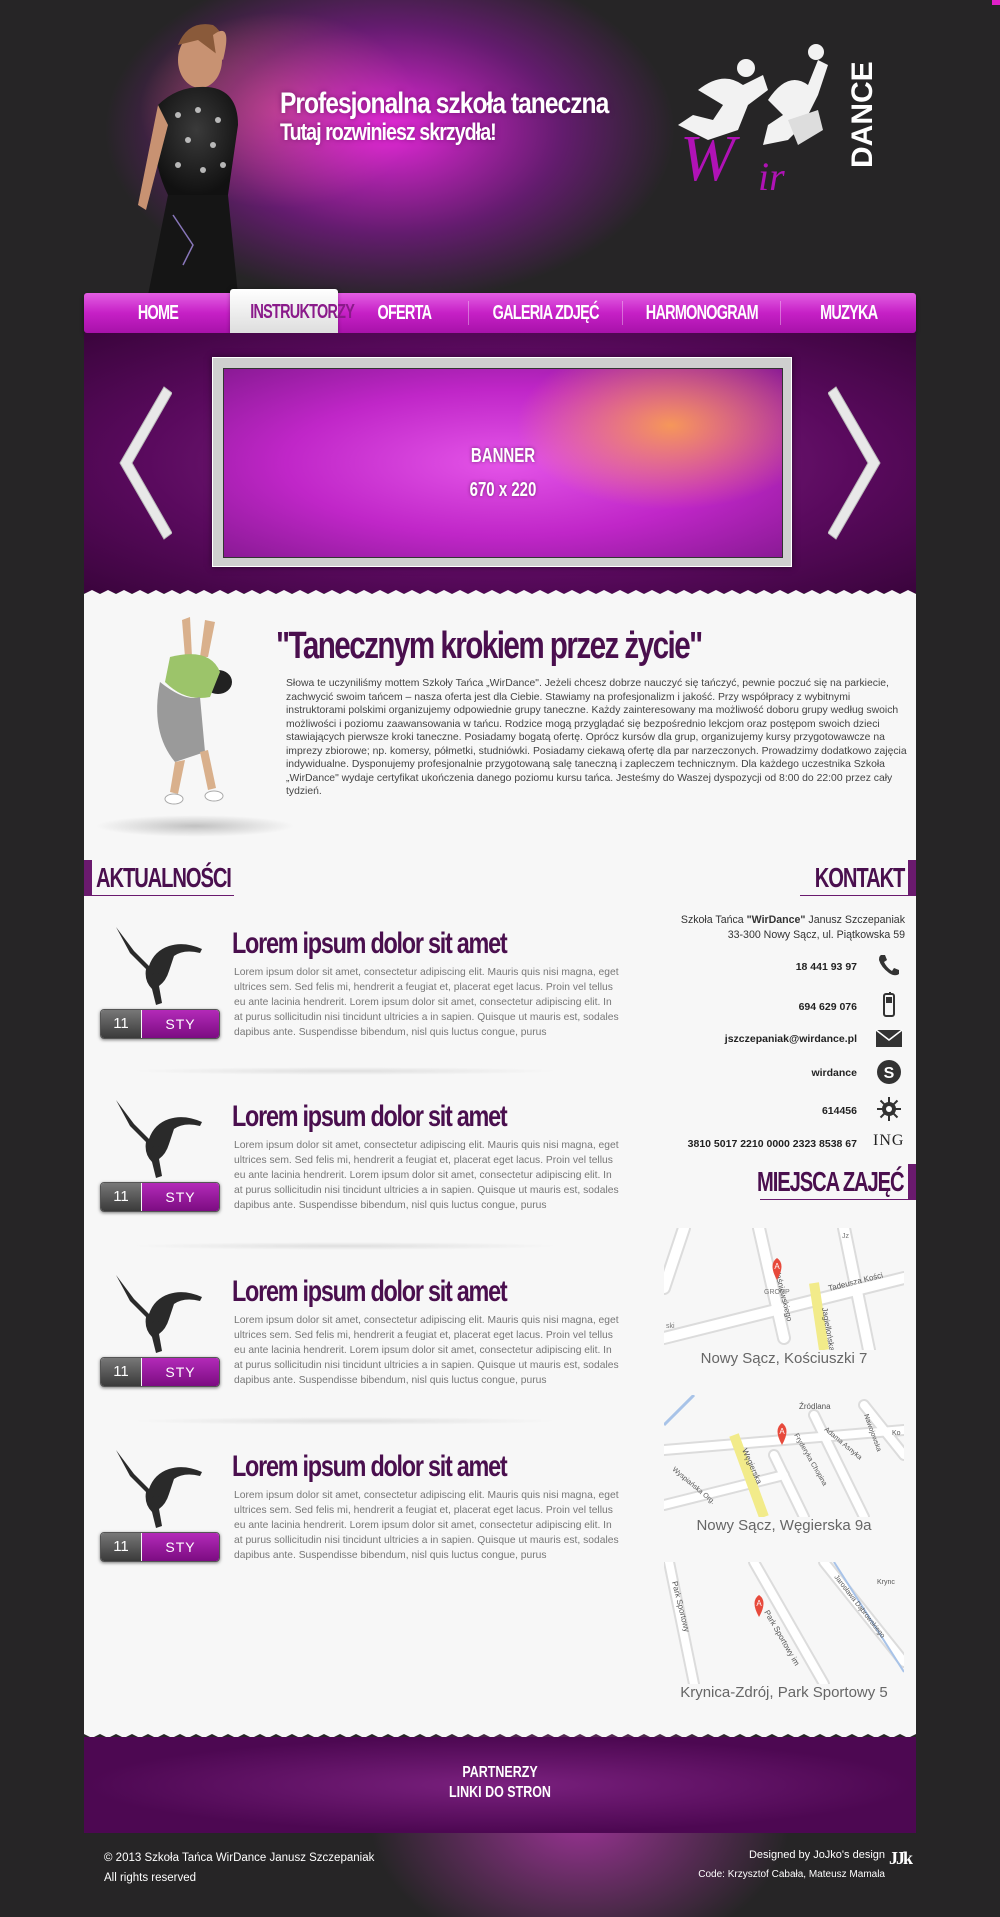 Image resolution: width=1000 pixels, height=1917 pixels. I want to click on school-owner: Janusz Szczepaniak, so click(855, 920).